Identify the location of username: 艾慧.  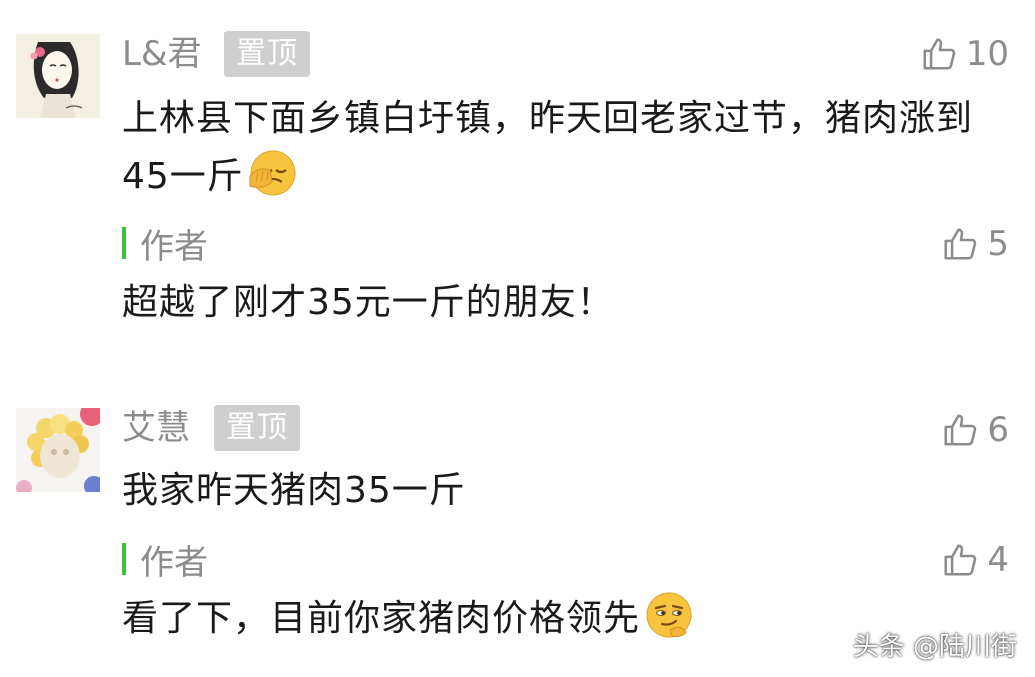
(156, 428).